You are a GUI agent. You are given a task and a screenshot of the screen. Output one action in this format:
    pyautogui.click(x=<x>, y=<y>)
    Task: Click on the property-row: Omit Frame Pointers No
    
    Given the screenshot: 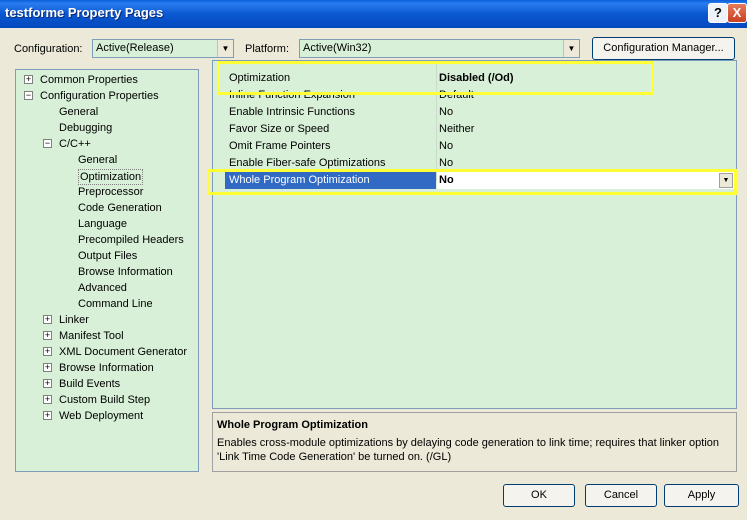 What is the action you would take?
    pyautogui.click(x=474, y=146)
    